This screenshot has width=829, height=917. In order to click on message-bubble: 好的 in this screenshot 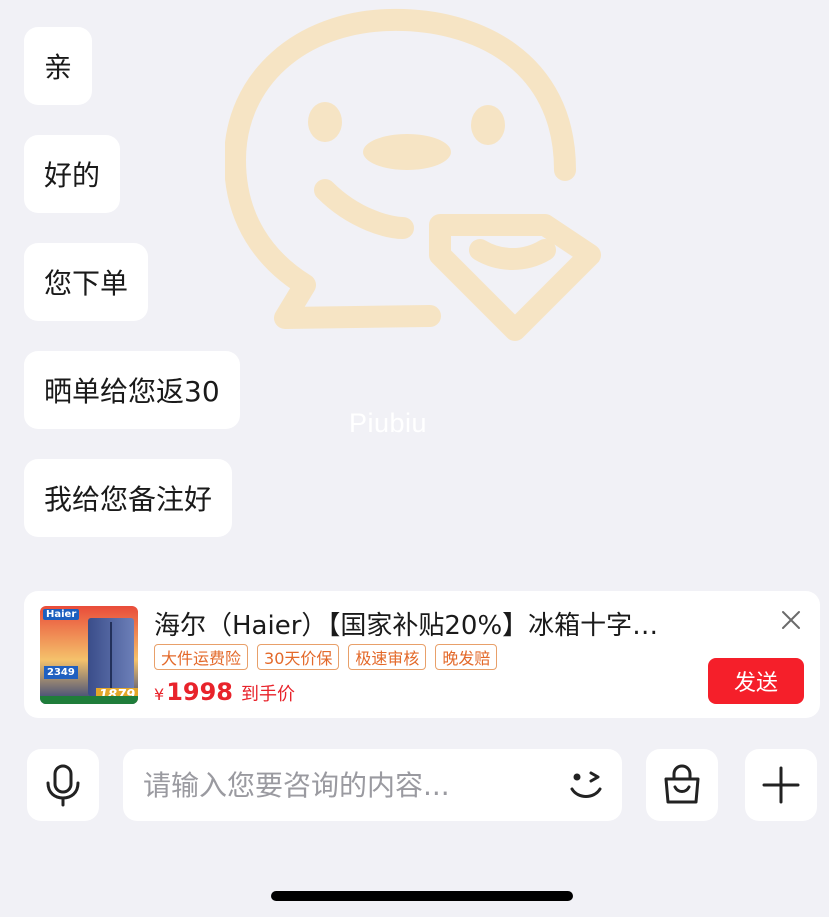, I will do `click(72, 174)`.